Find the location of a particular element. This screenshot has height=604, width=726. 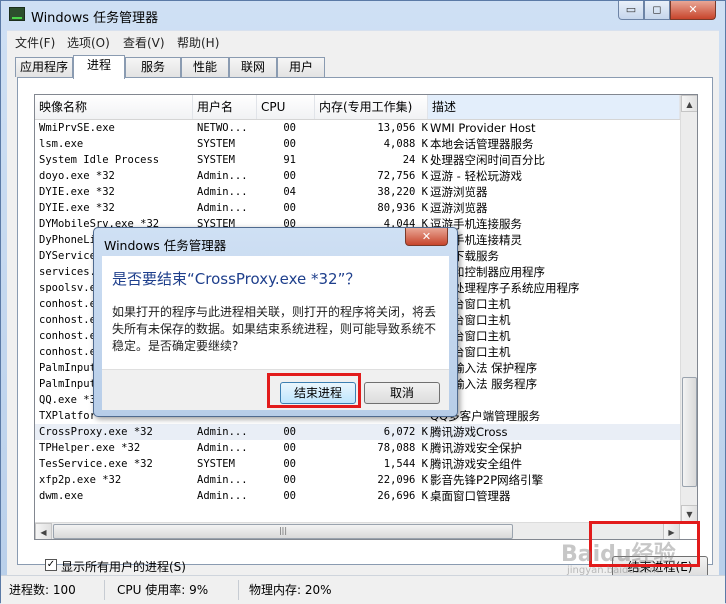

maximize-button: ◻ is located at coordinates (657, 10).